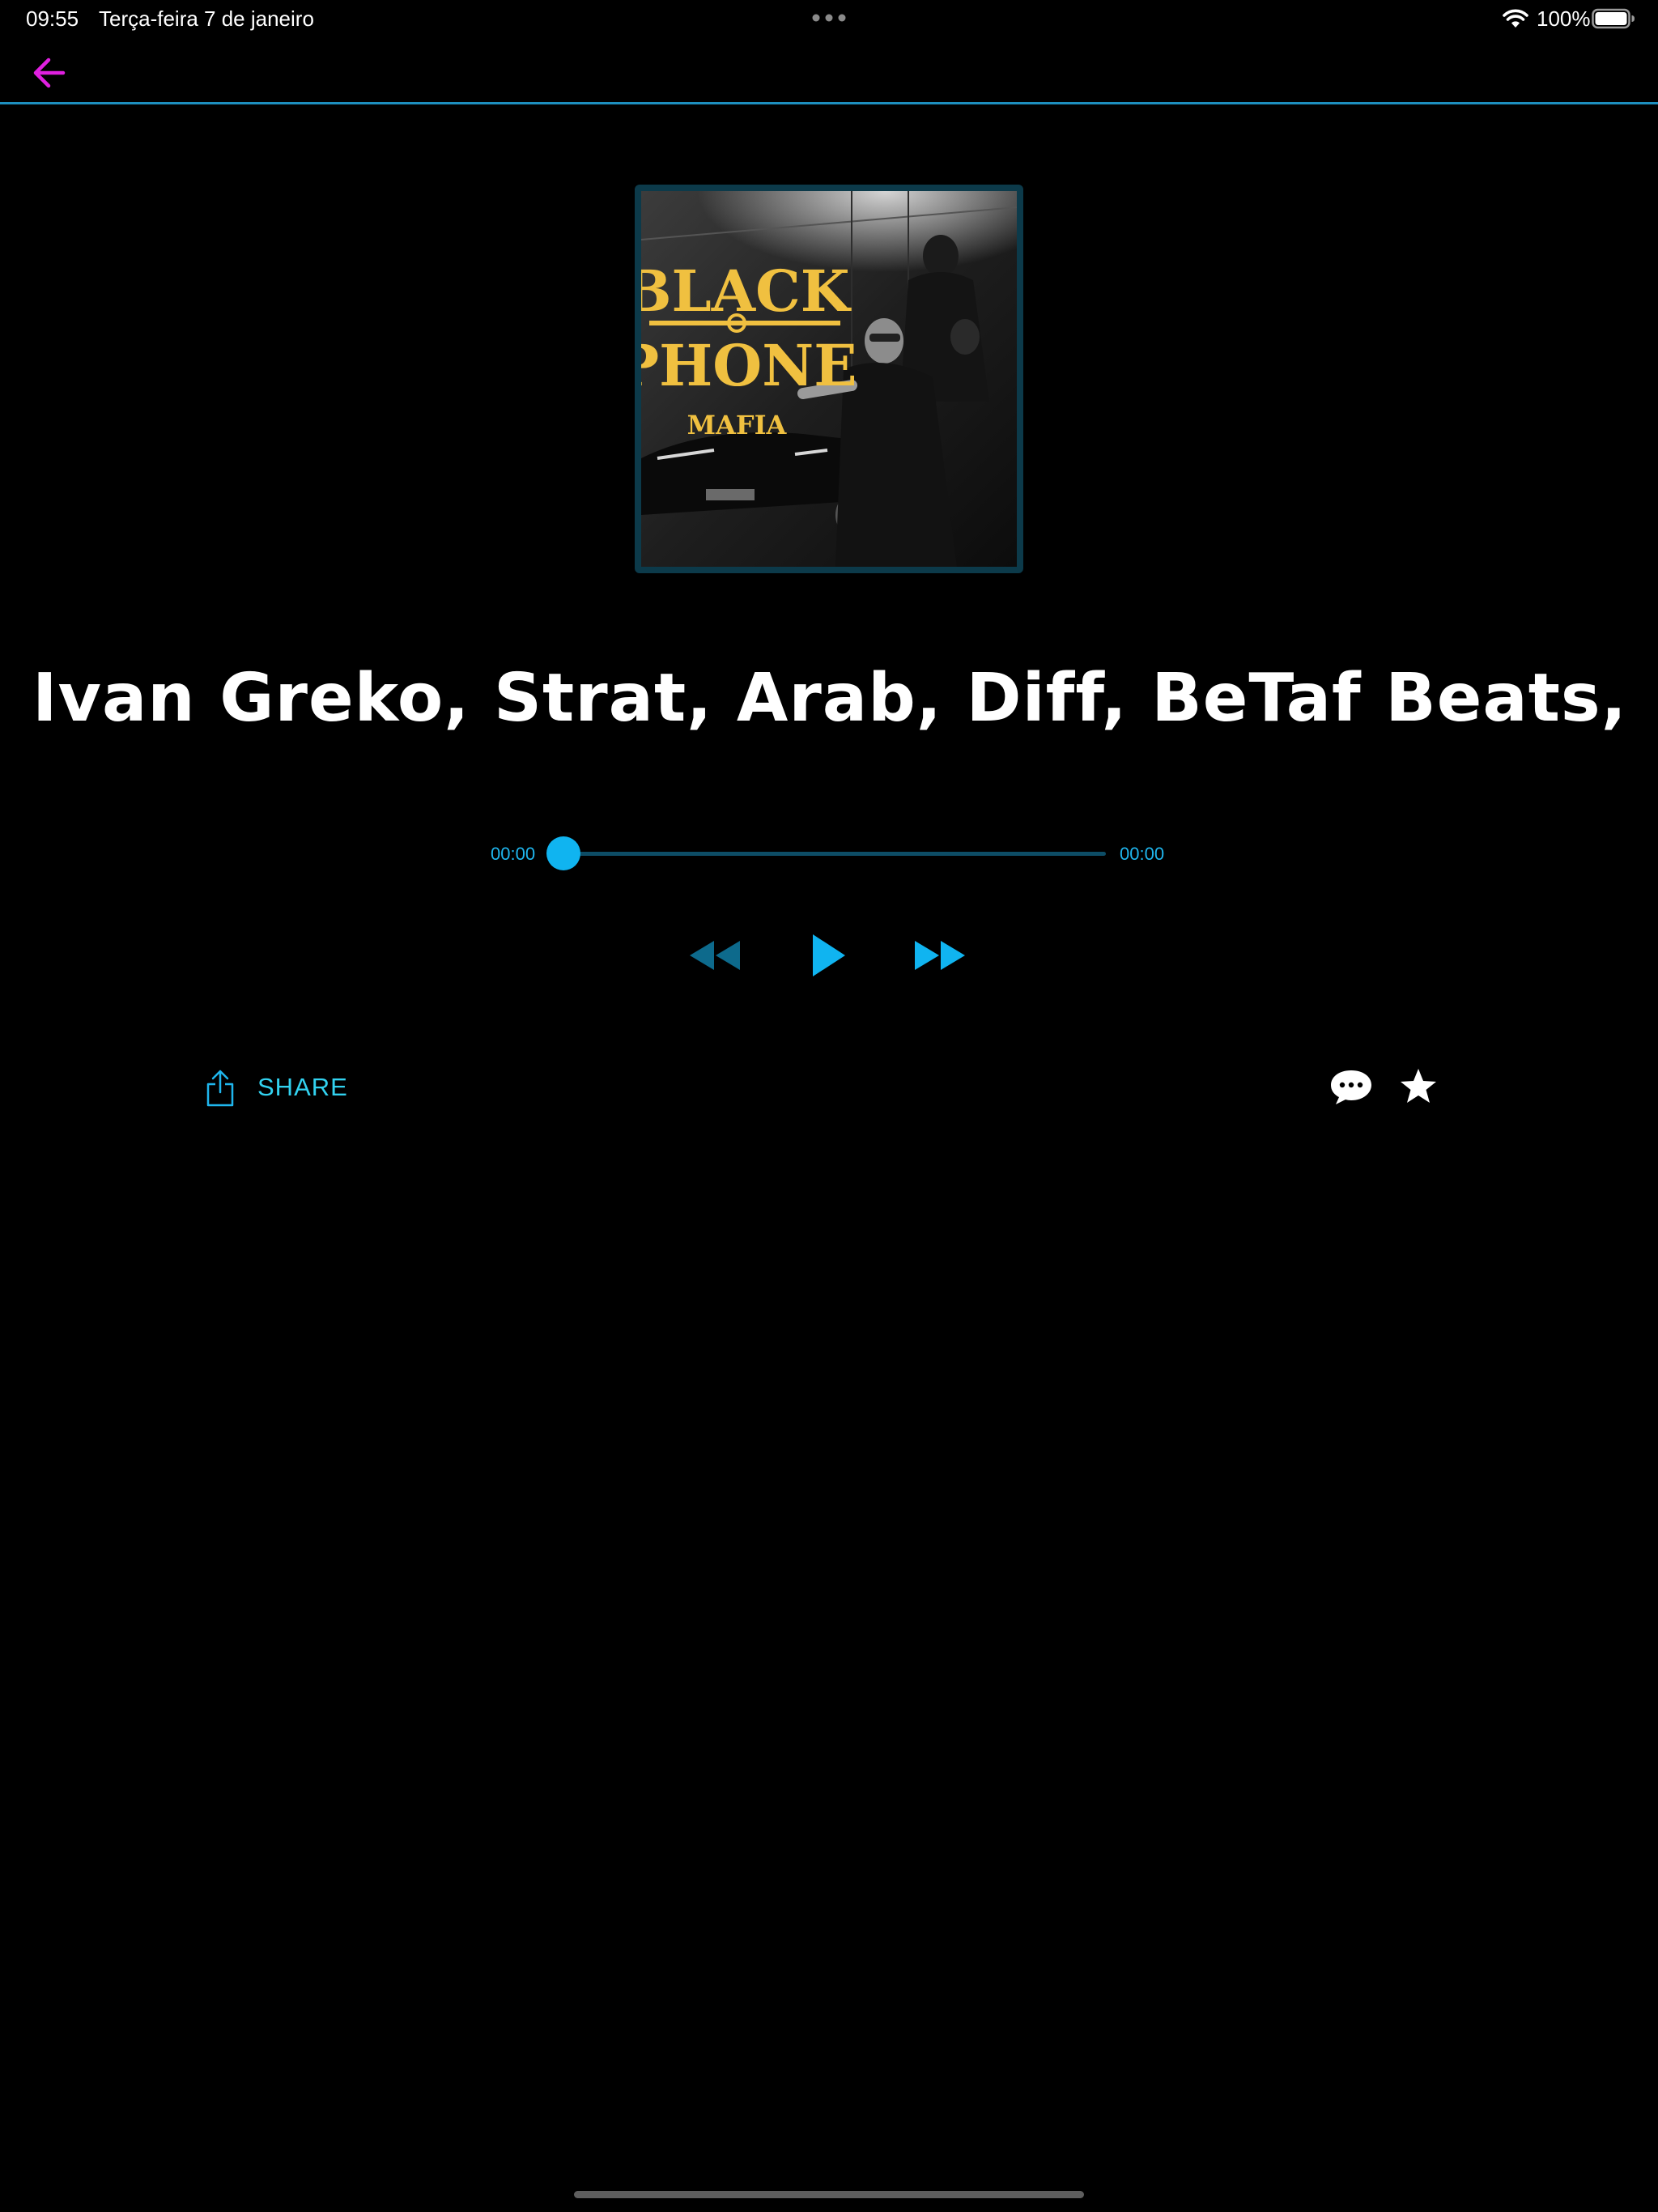 This screenshot has width=1658, height=2212. What do you see at coordinates (714, 956) in the screenshot?
I see `rewind-icon` at bounding box center [714, 956].